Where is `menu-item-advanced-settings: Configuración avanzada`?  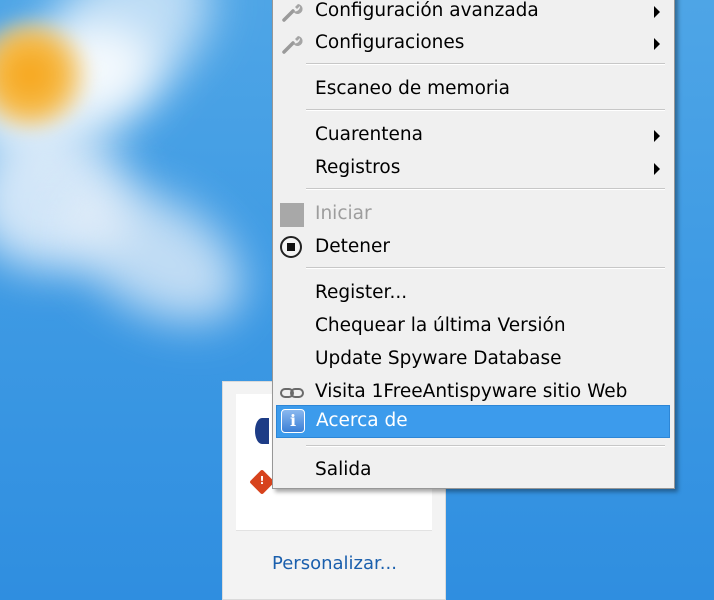 menu-item-advanced-settings: Configuración avanzada is located at coordinates (473, 14).